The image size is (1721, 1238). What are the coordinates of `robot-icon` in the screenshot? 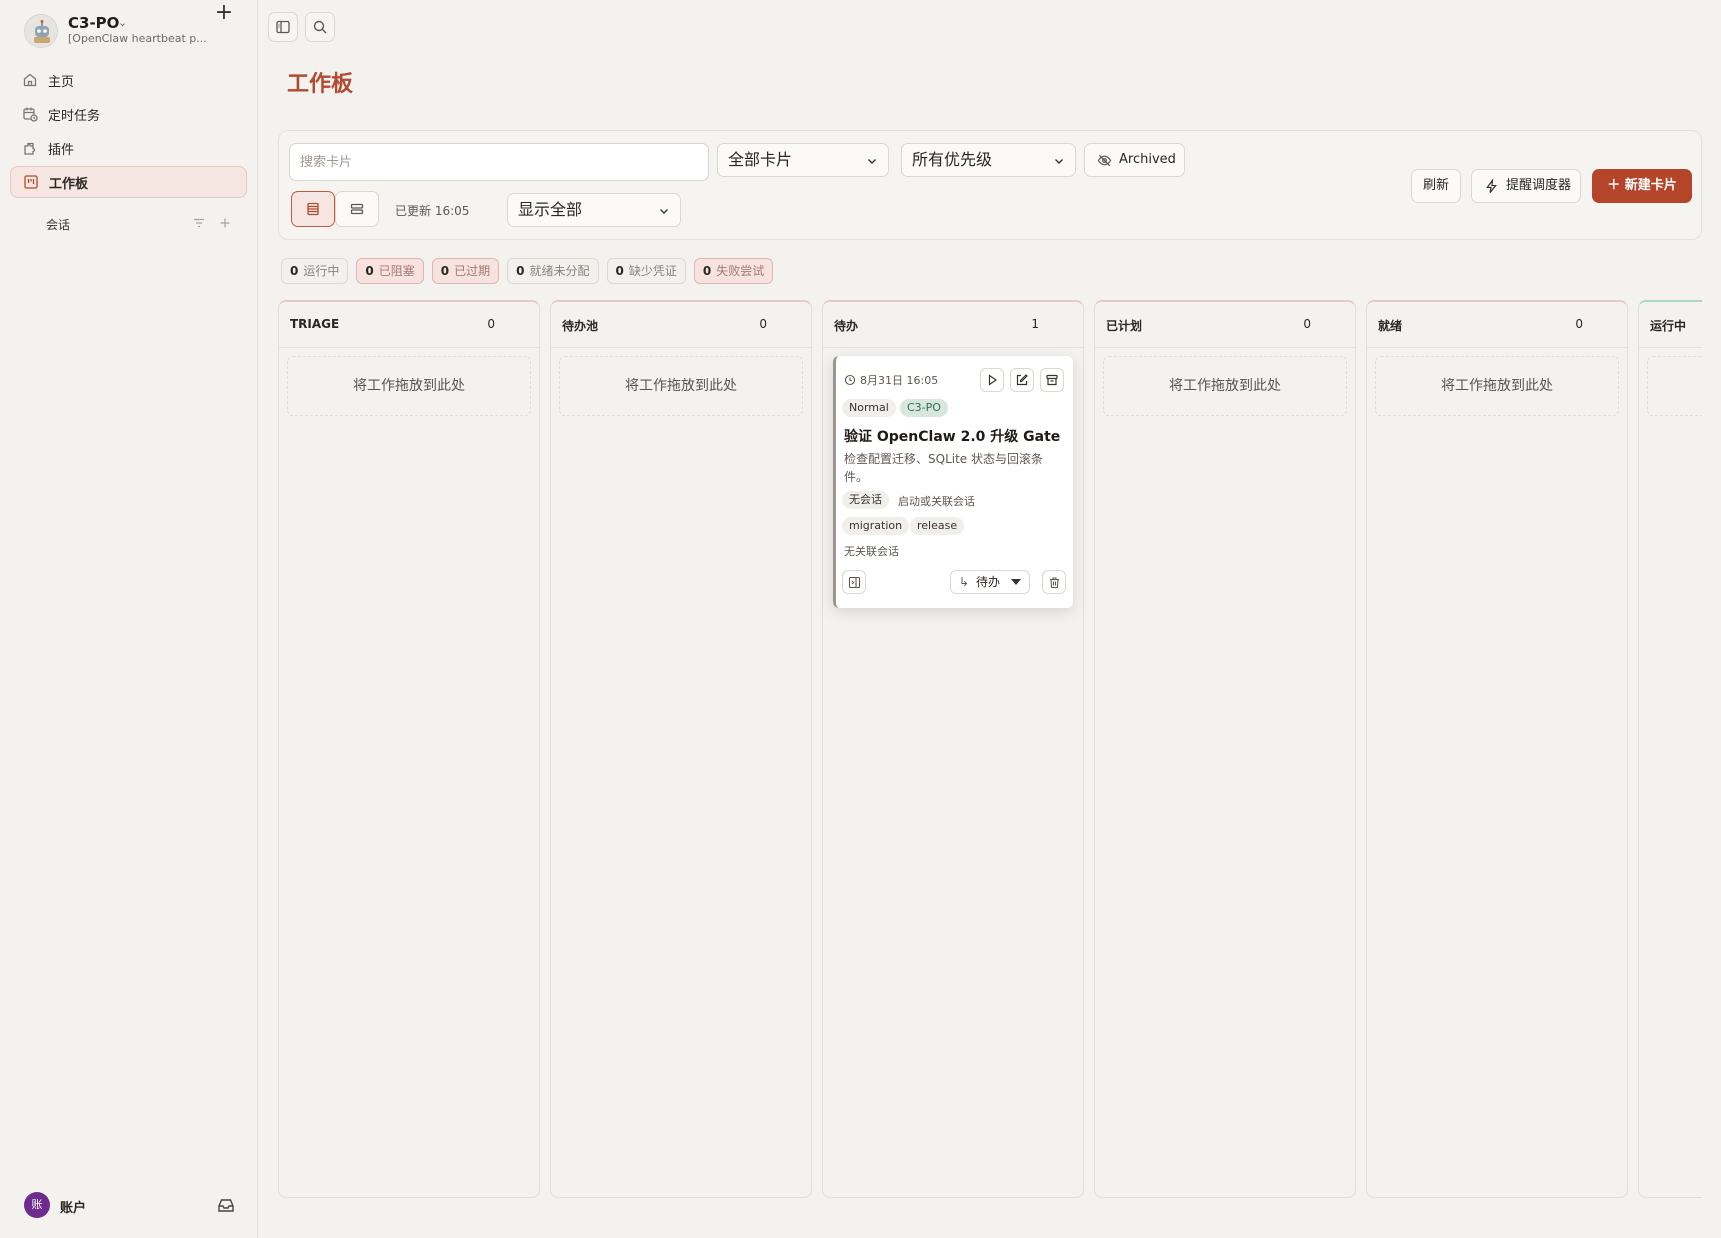 It's located at (41, 31).